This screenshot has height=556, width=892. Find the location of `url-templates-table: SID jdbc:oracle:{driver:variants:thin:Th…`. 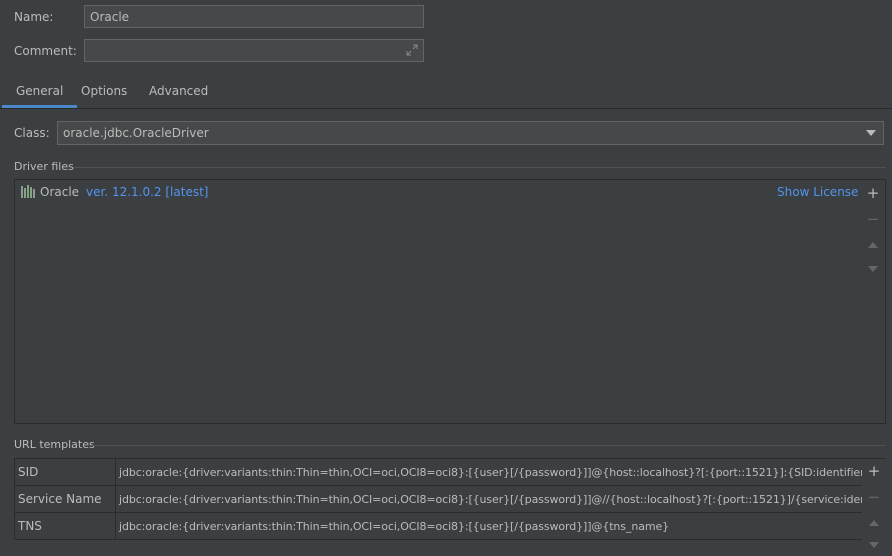

url-templates-table: SID jdbc:oracle:{driver:variants:thin:Th… is located at coordinates (438, 499).